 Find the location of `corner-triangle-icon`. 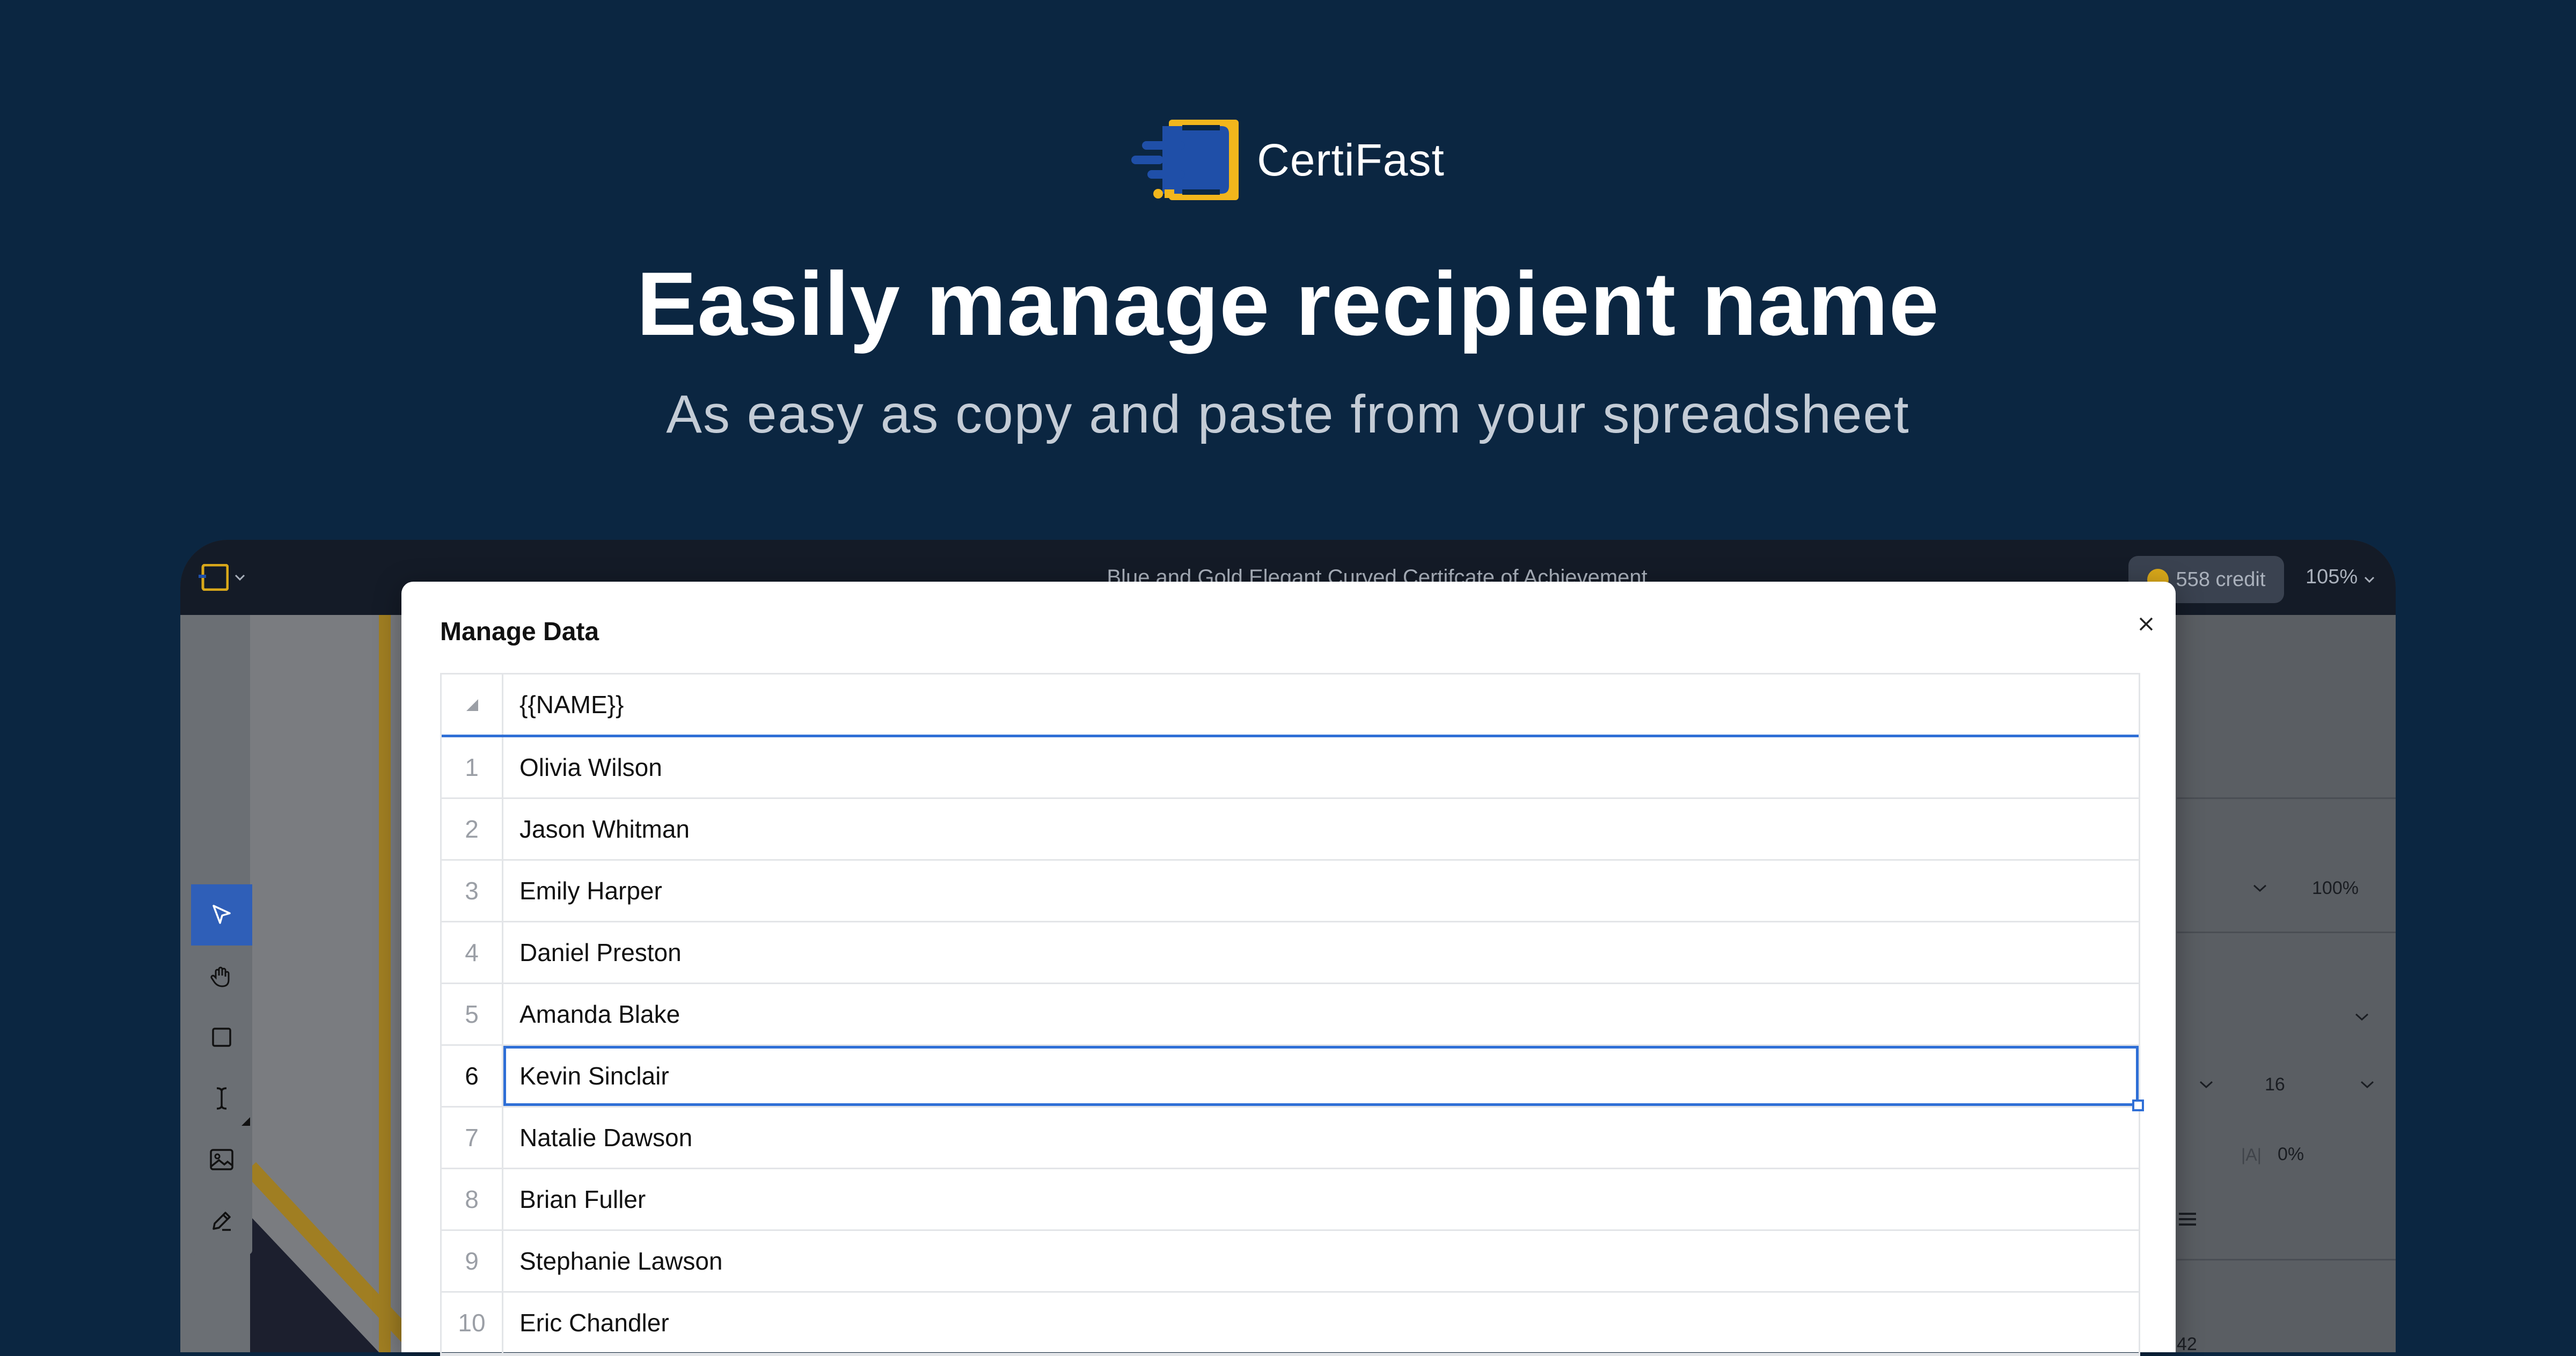

corner-triangle-icon is located at coordinates (472, 705).